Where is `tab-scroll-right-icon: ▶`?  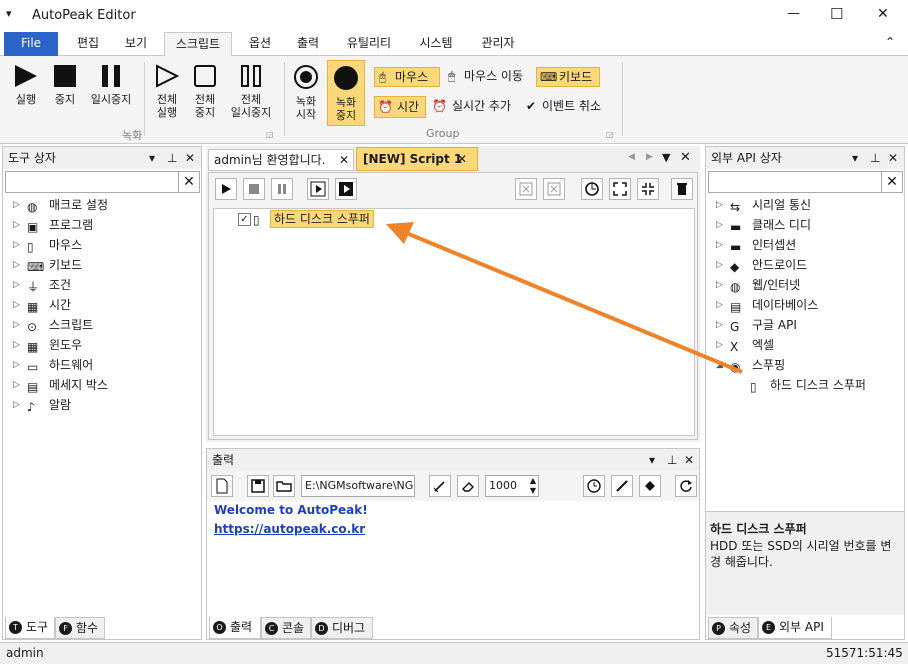
tab-scroll-right-icon: ▶ is located at coordinates (649, 157).